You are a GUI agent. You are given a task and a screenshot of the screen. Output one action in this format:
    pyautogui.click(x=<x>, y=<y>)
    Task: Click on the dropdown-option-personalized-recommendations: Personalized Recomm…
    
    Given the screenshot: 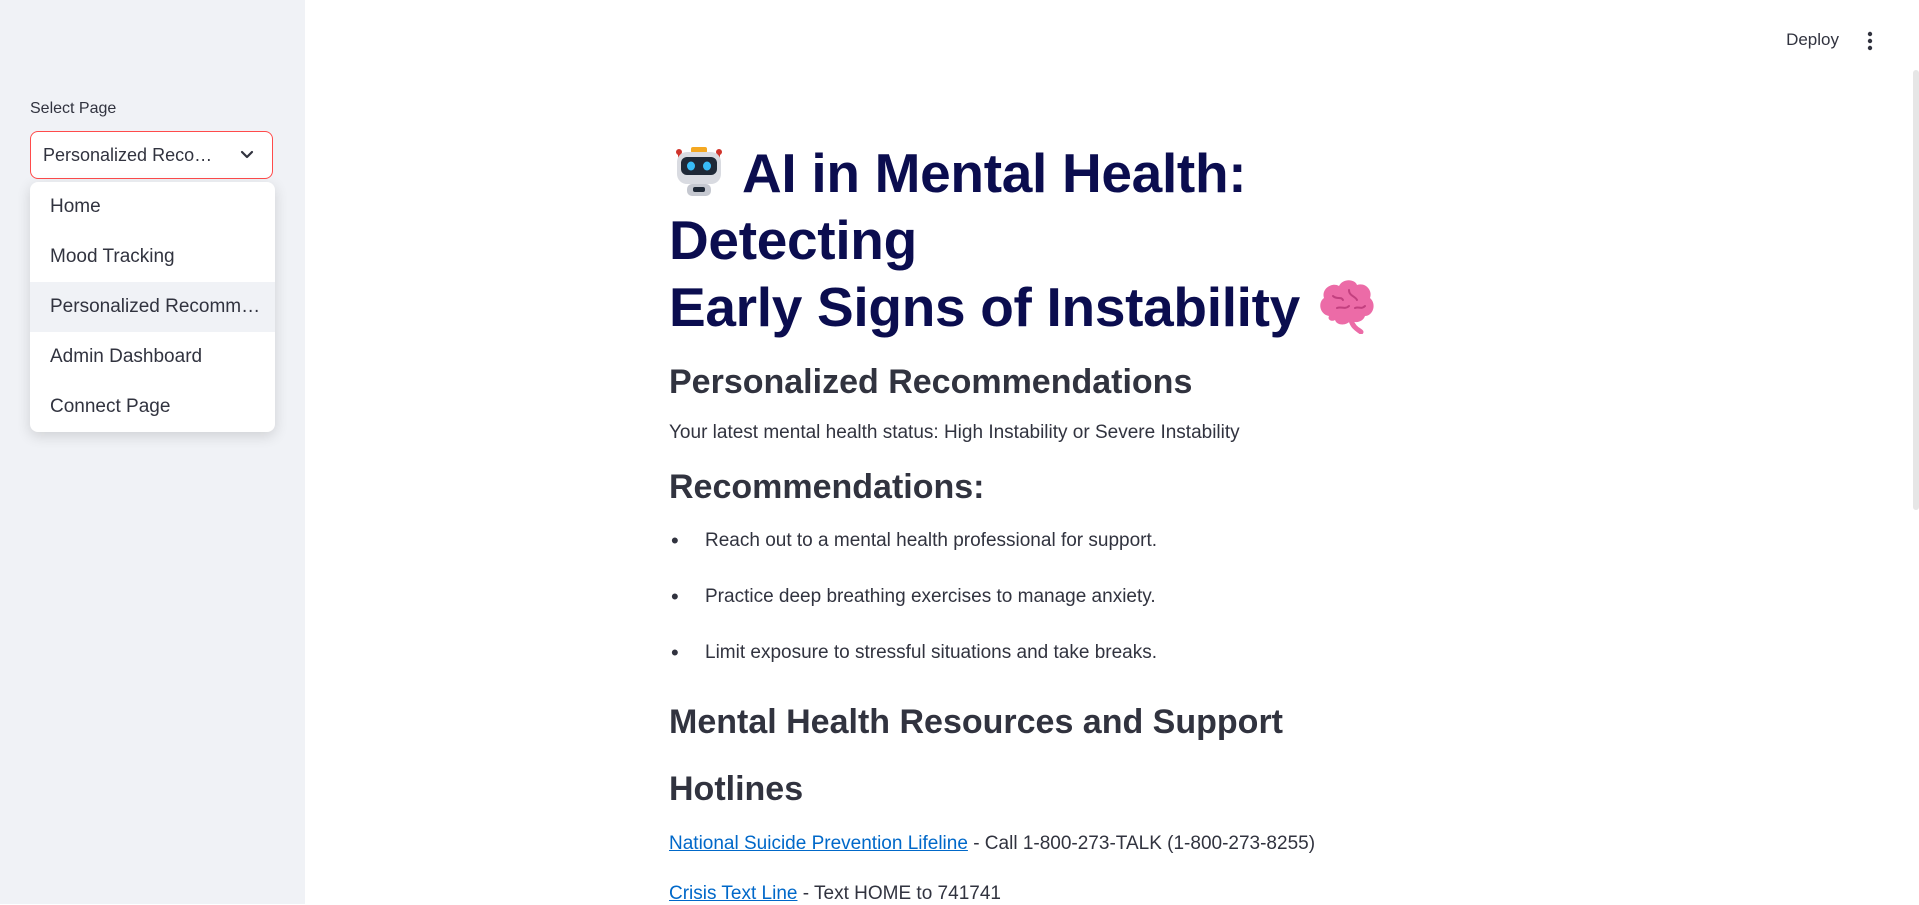 What is the action you would take?
    pyautogui.click(x=152, y=307)
    